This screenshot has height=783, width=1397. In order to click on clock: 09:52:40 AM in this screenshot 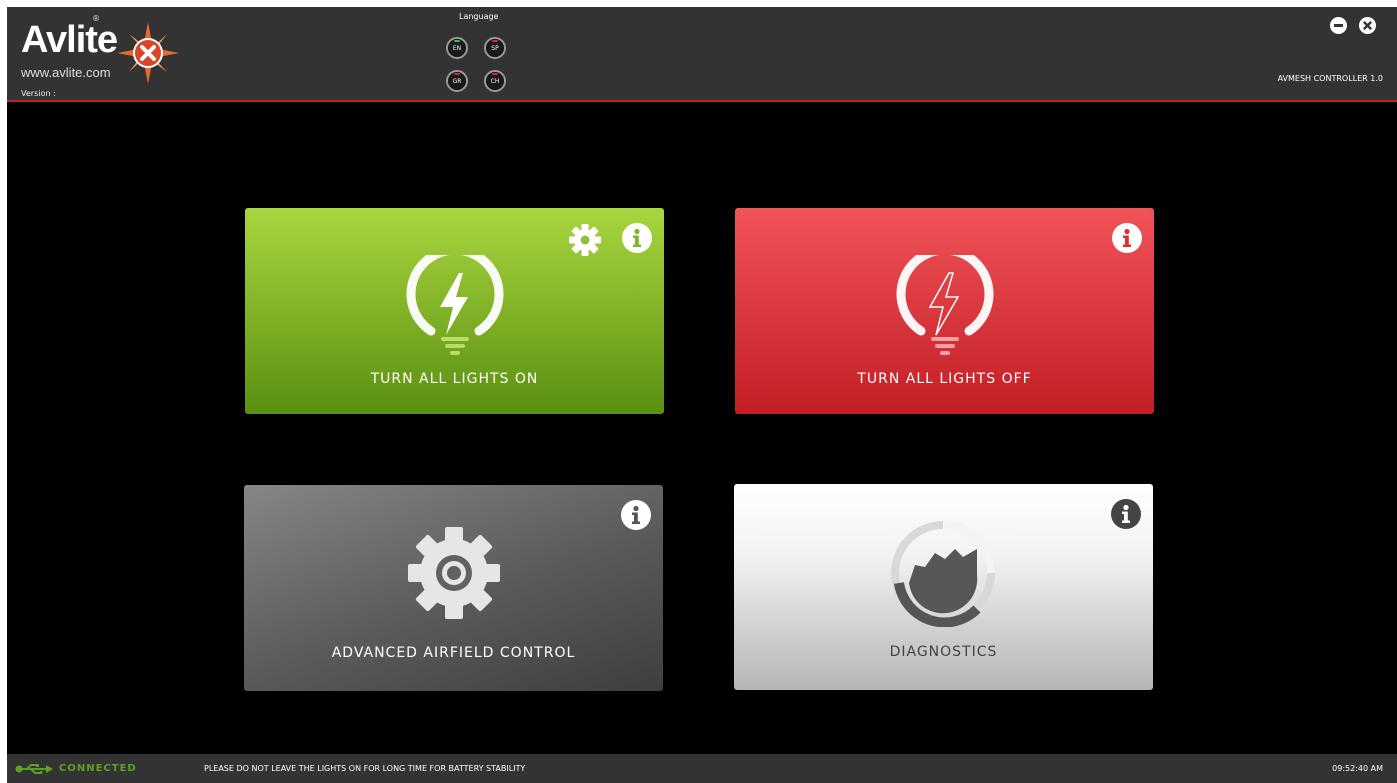, I will do `click(1357, 768)`.